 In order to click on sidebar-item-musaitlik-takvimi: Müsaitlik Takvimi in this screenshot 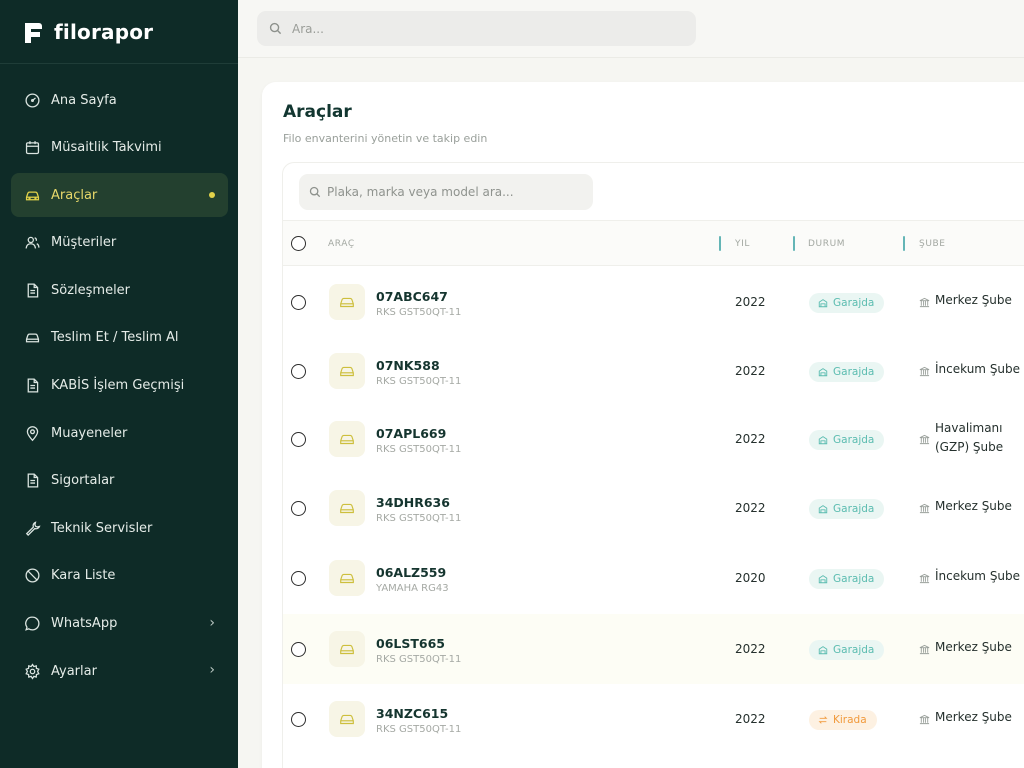, I will do `click(119, 148)`.